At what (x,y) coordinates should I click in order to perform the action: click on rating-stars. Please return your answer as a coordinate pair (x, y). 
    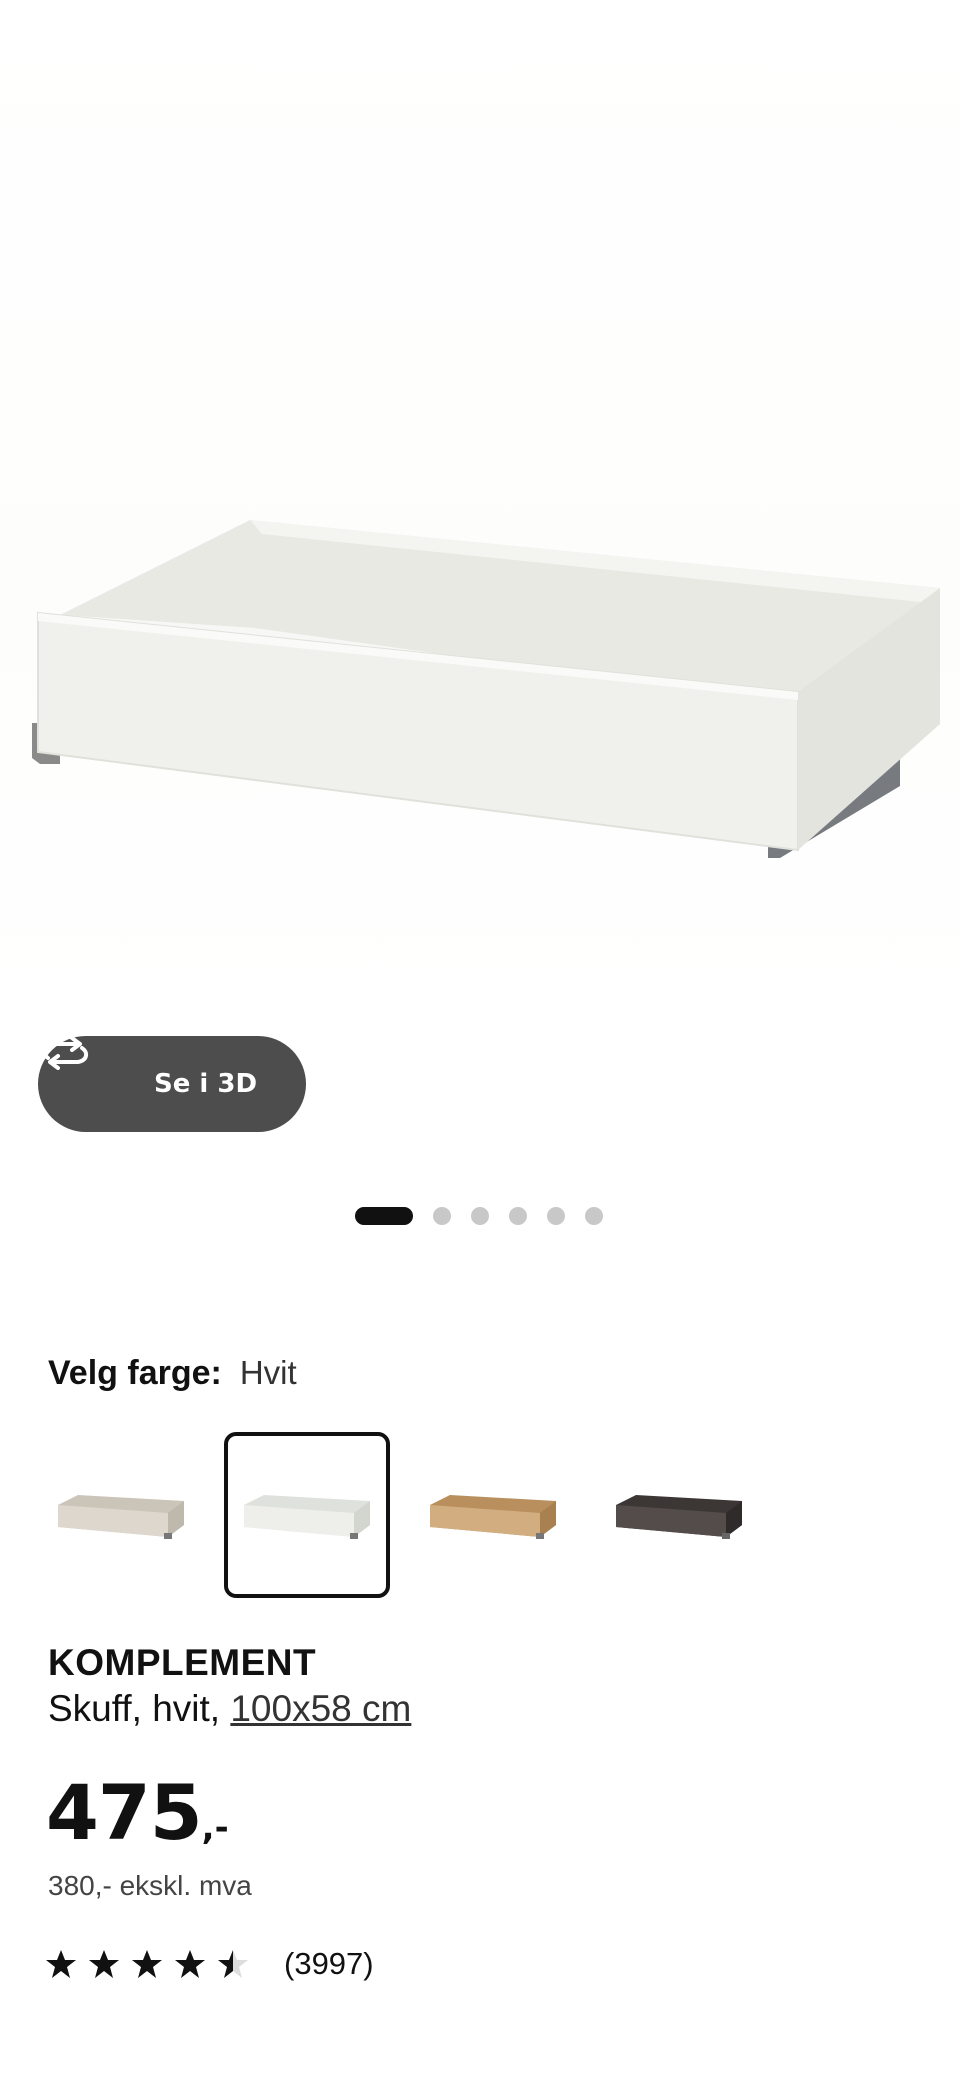
    Looking at the image, I should click on (147, 1964).